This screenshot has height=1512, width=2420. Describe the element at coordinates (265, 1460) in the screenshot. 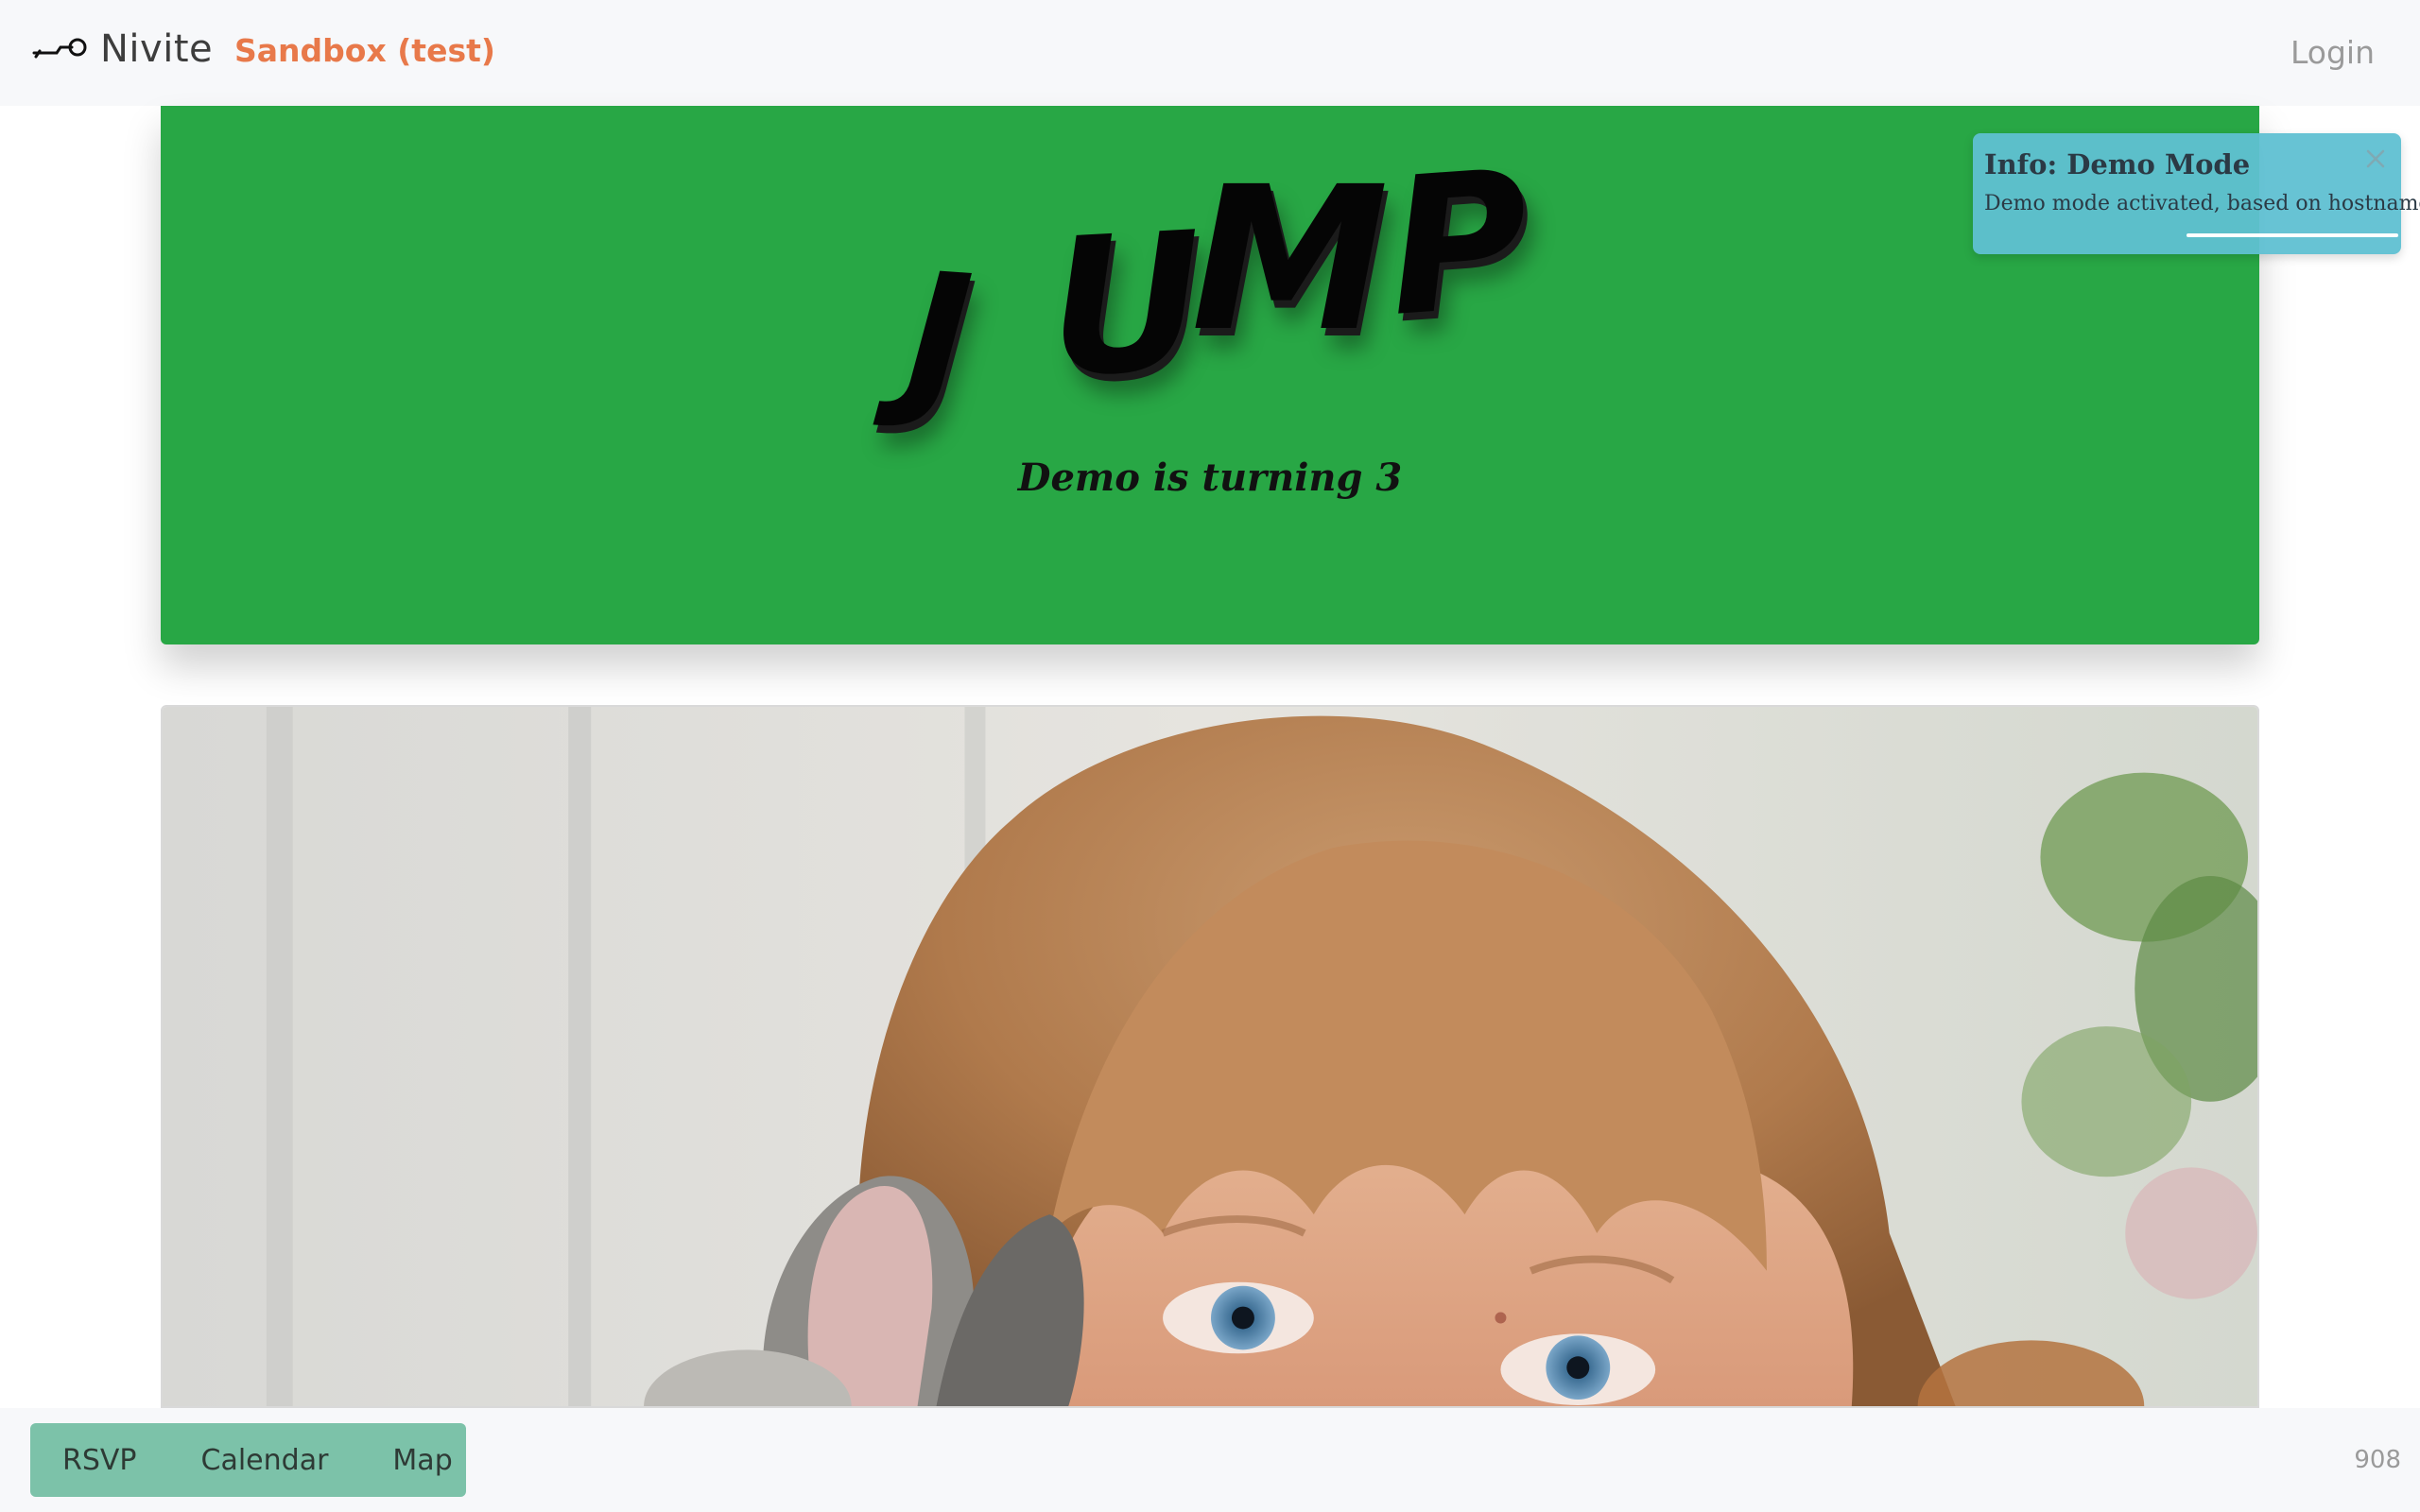

I see `nav-calendar: Calendar` at that location.